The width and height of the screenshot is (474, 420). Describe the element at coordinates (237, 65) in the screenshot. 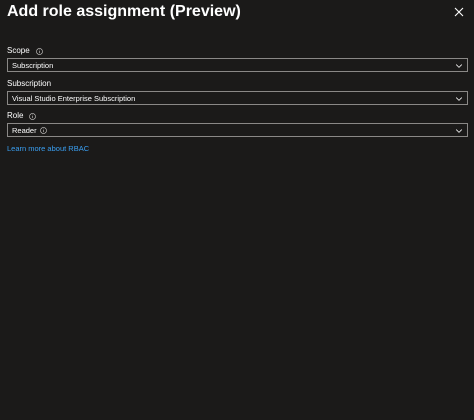

I see `scope-dropdown: Subscription` at that location.